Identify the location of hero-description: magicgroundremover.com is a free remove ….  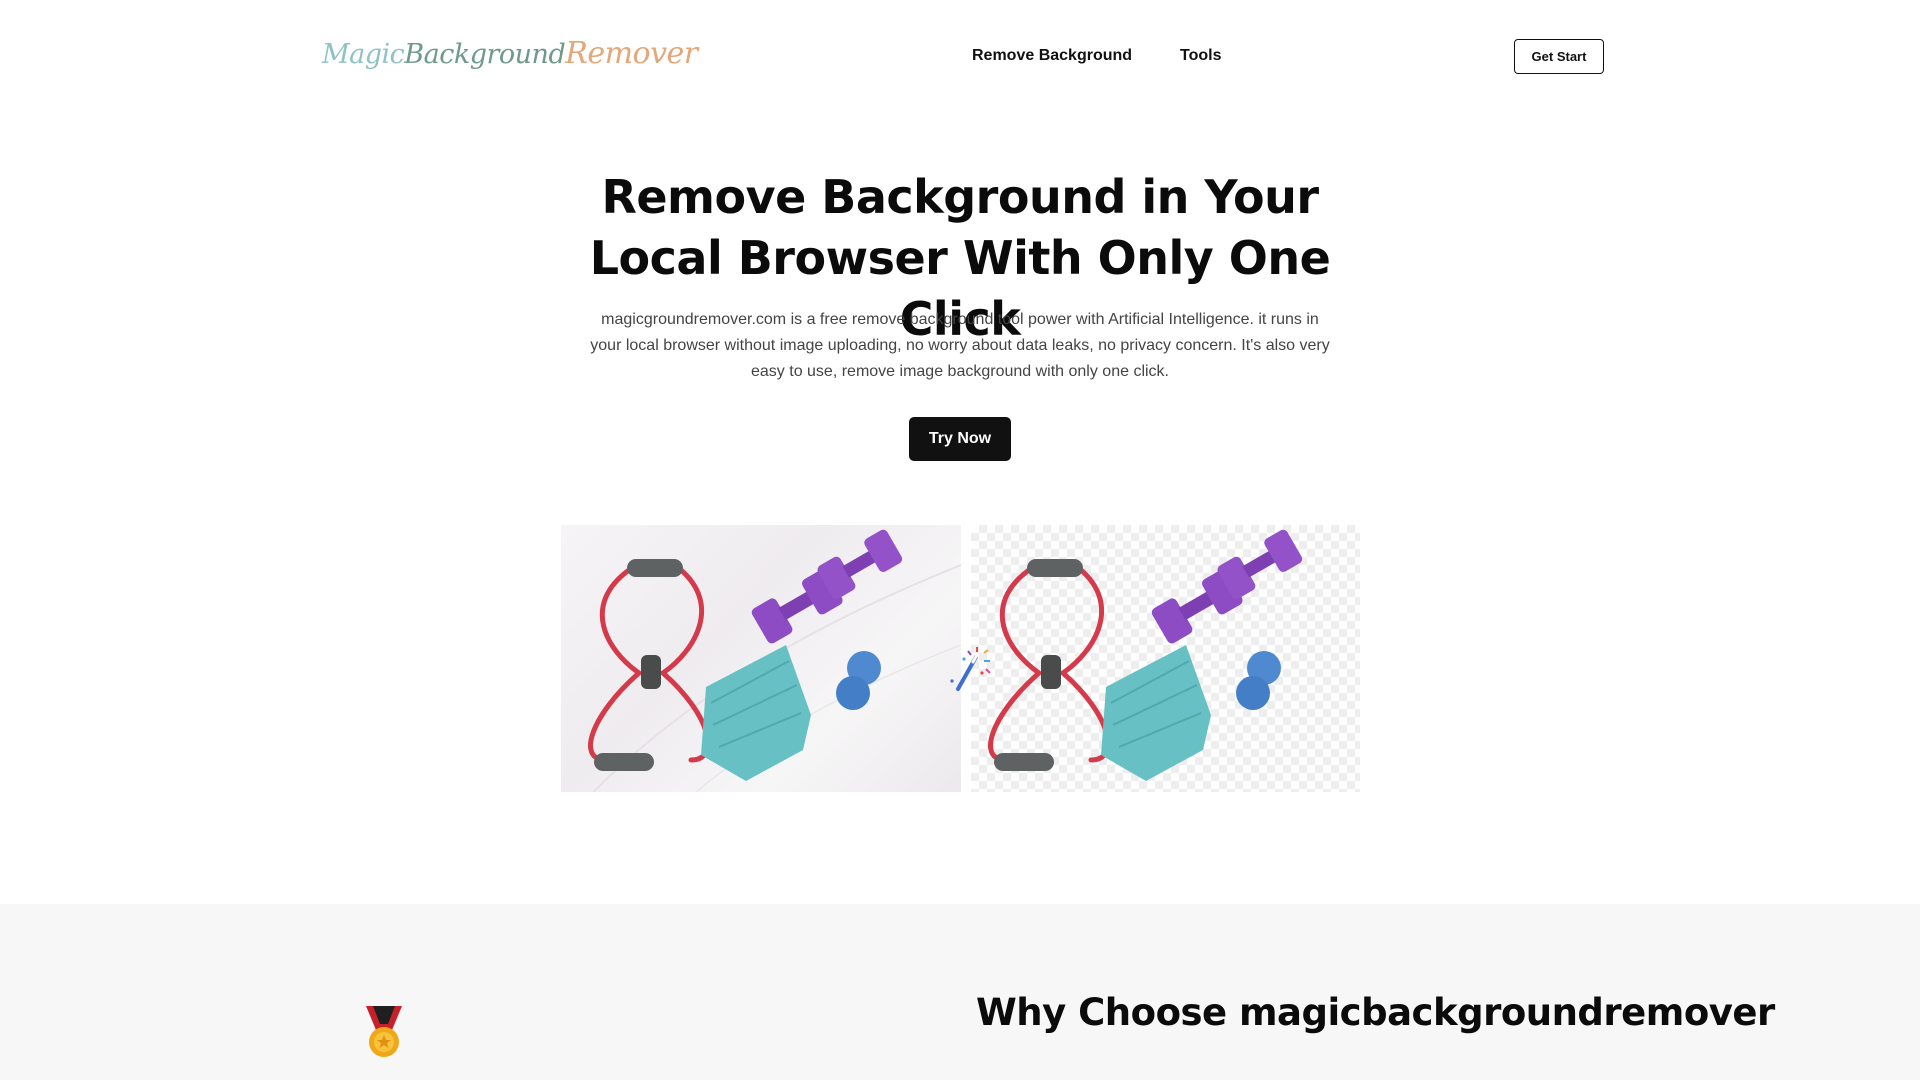
(960, 345).